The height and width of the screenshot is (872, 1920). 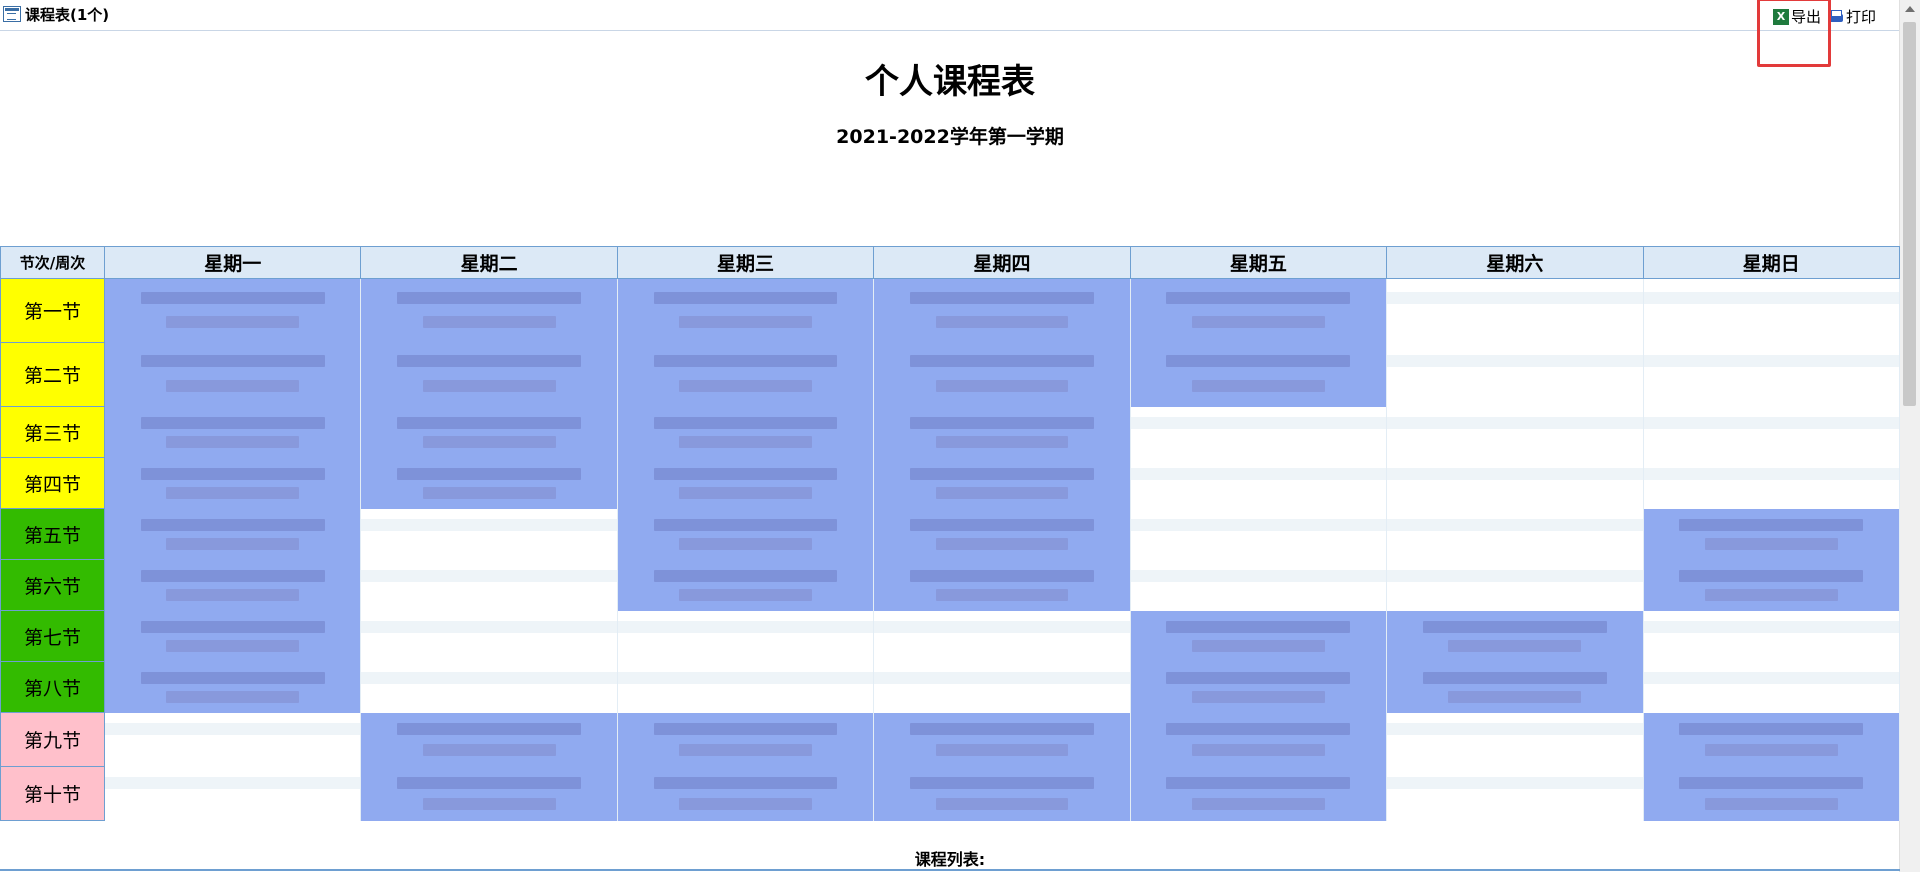 What do you see at coordinates (1851, 16) in the screenshot?
I see `print-button: 打印` at bounding box center [1851, 16].